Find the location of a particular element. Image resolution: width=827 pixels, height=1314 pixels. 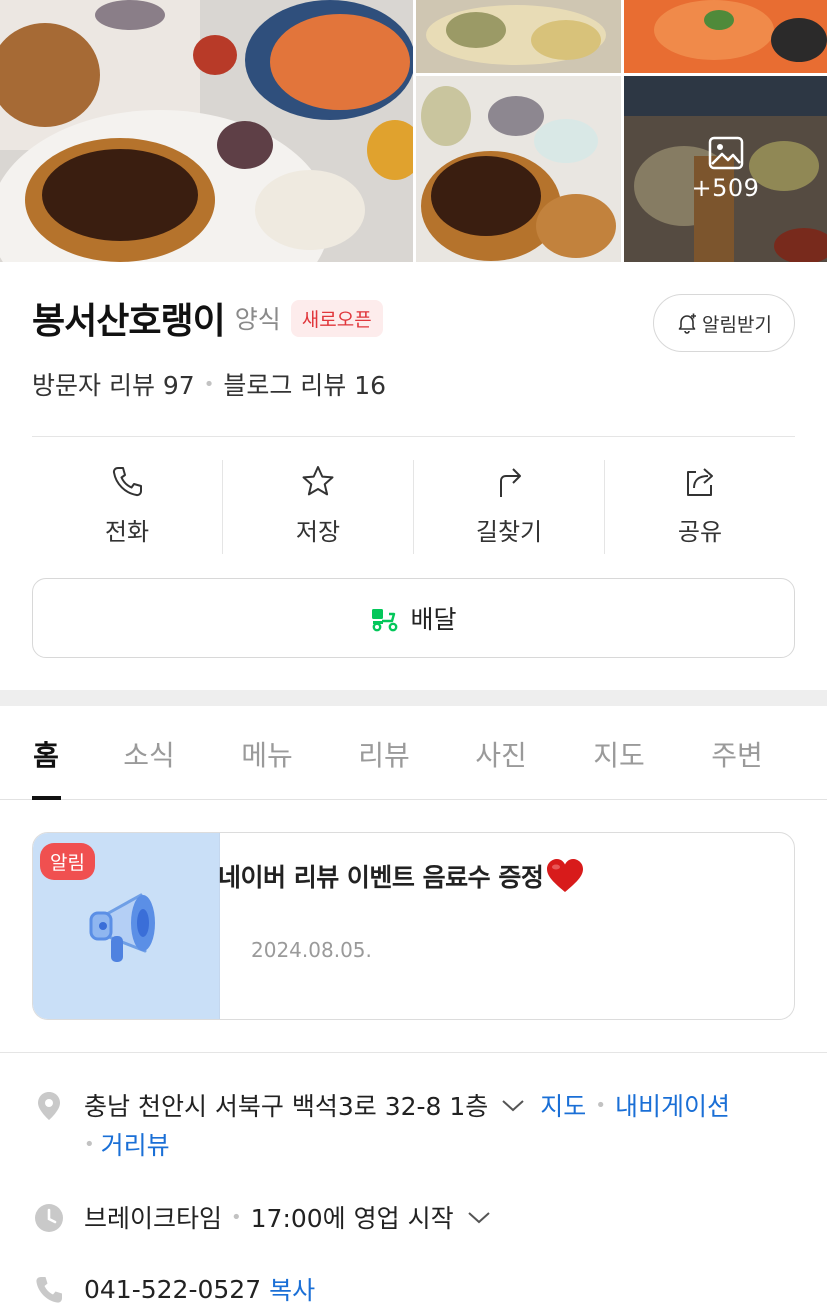

tab-nearby: 주변 is located at coordinates (737, 754).